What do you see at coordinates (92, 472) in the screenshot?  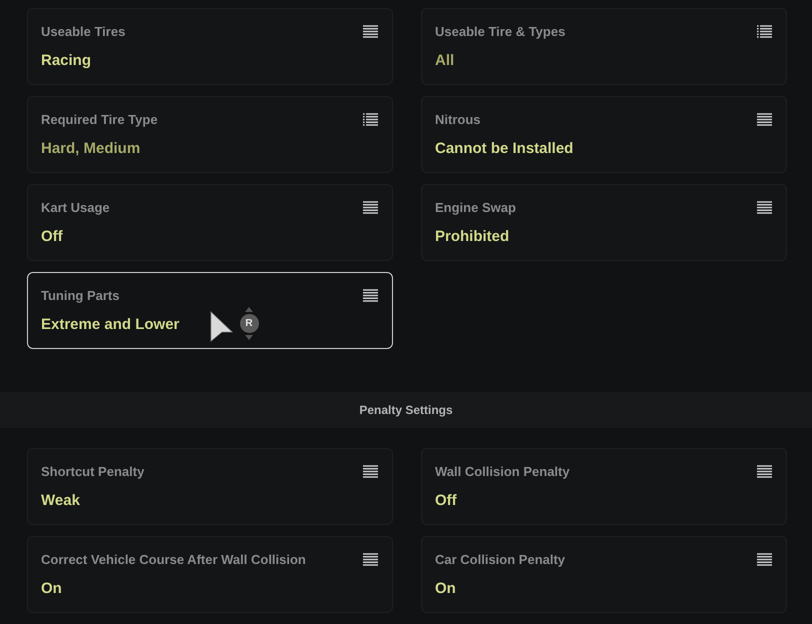 I see `setting-label: Shortcut Penalty` at bounding box center [92, 472].